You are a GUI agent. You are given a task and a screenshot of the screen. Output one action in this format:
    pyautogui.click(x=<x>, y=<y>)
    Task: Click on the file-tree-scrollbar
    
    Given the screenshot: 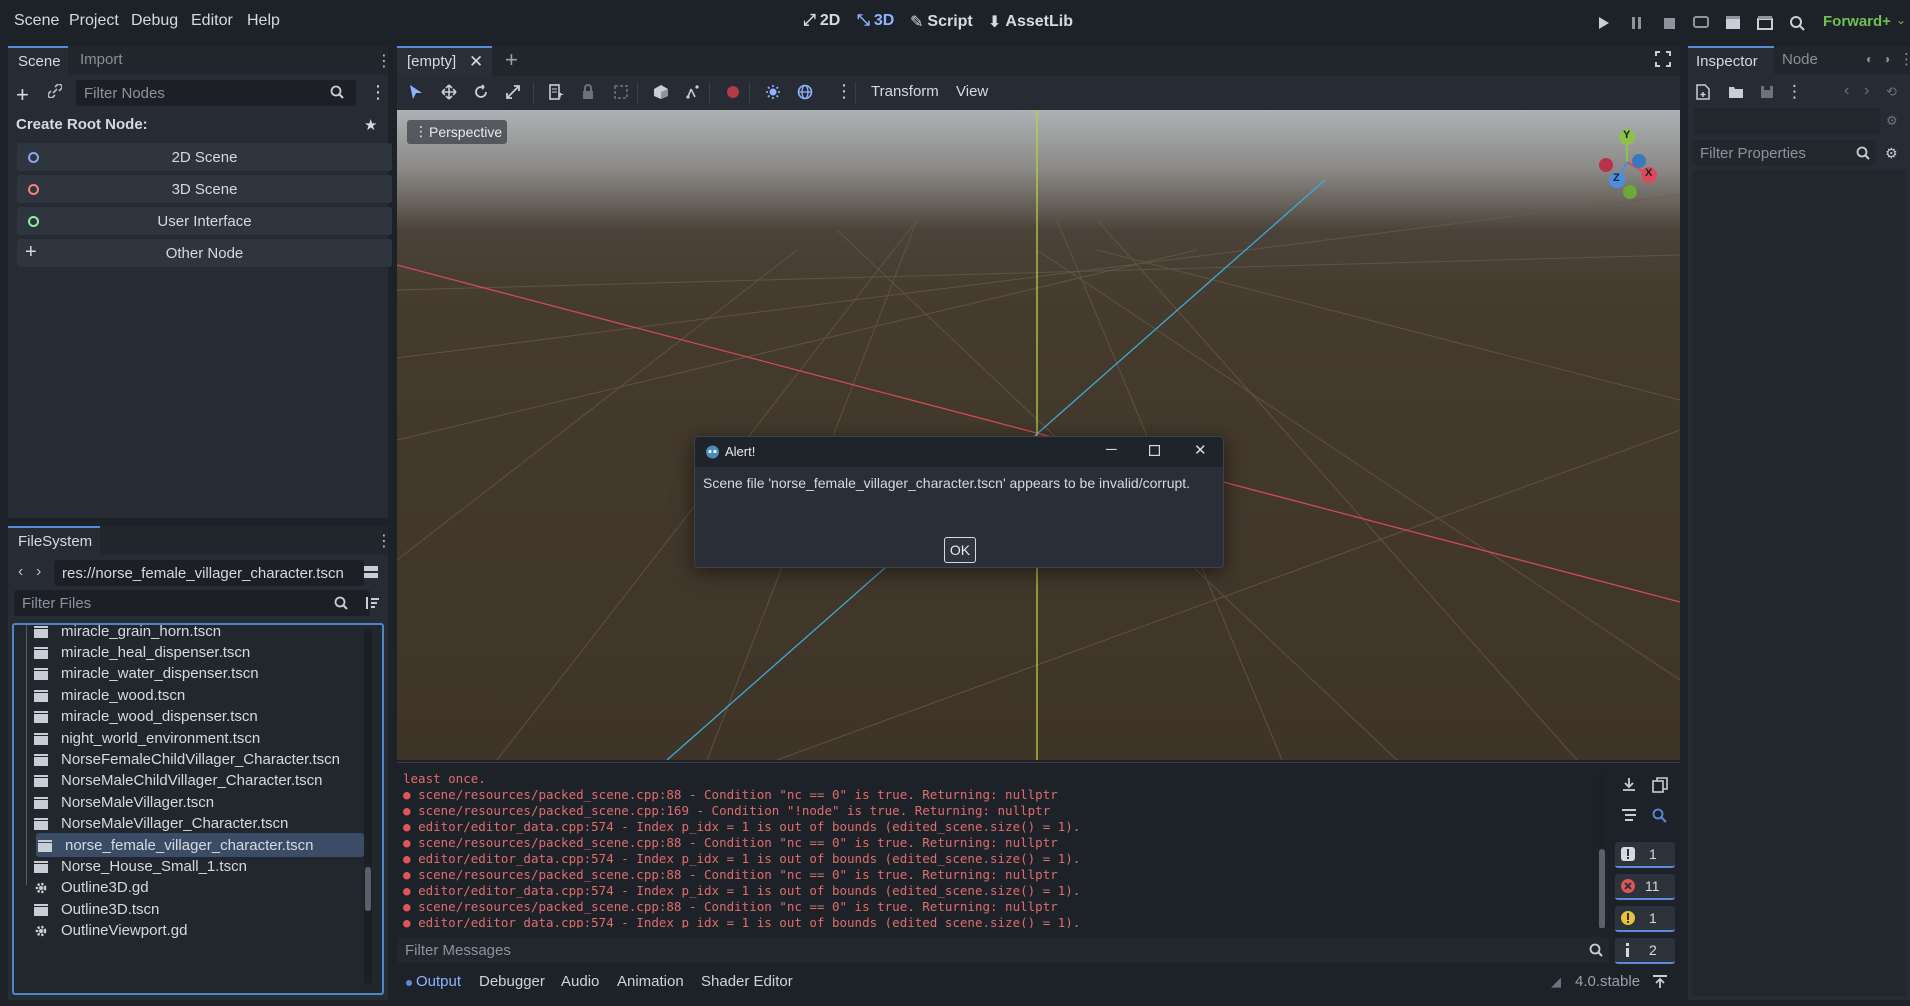 What is the action you would take?
    pyautogui.click(x=368, y=807)
    